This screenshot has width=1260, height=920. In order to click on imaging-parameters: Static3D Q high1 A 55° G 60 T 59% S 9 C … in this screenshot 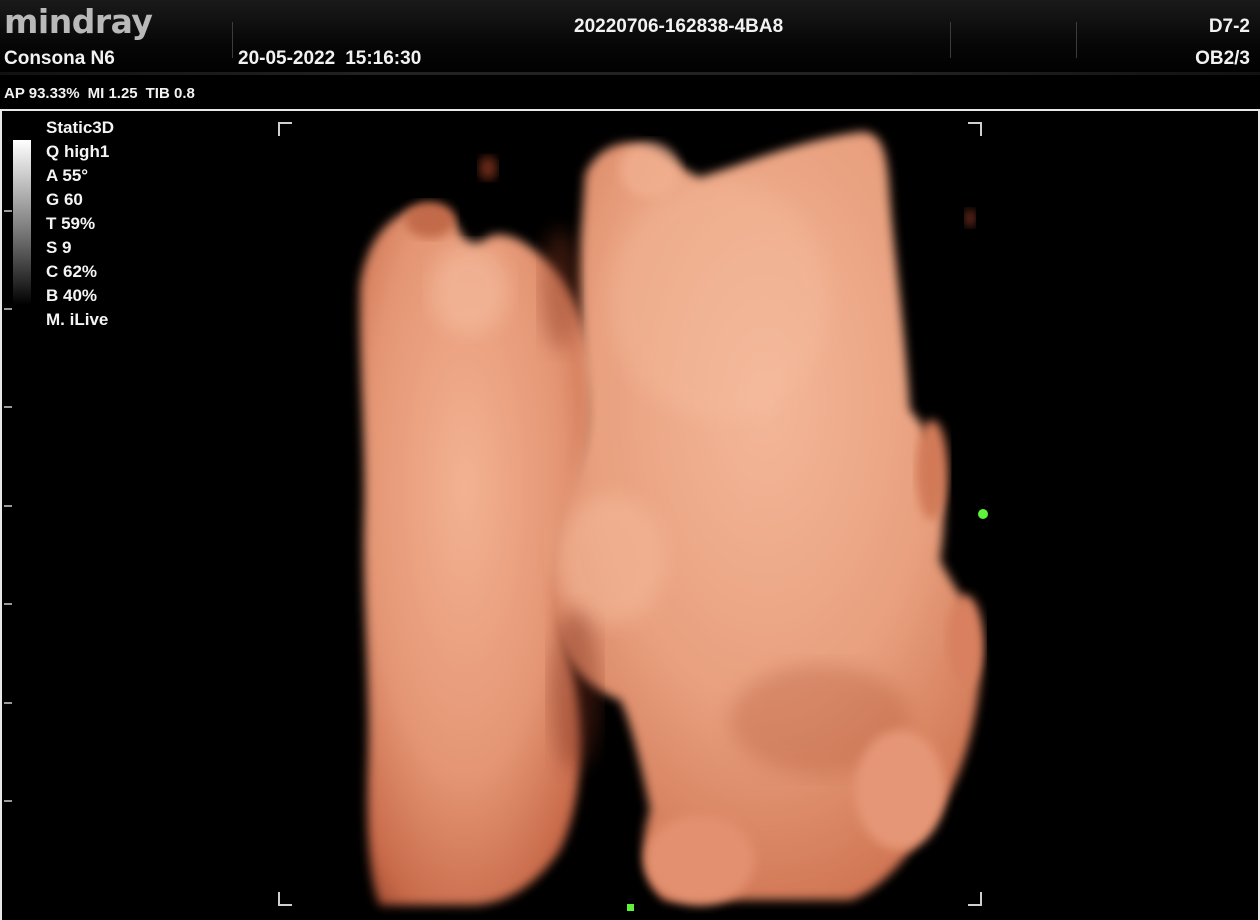, I will do `click(80, 224)`.